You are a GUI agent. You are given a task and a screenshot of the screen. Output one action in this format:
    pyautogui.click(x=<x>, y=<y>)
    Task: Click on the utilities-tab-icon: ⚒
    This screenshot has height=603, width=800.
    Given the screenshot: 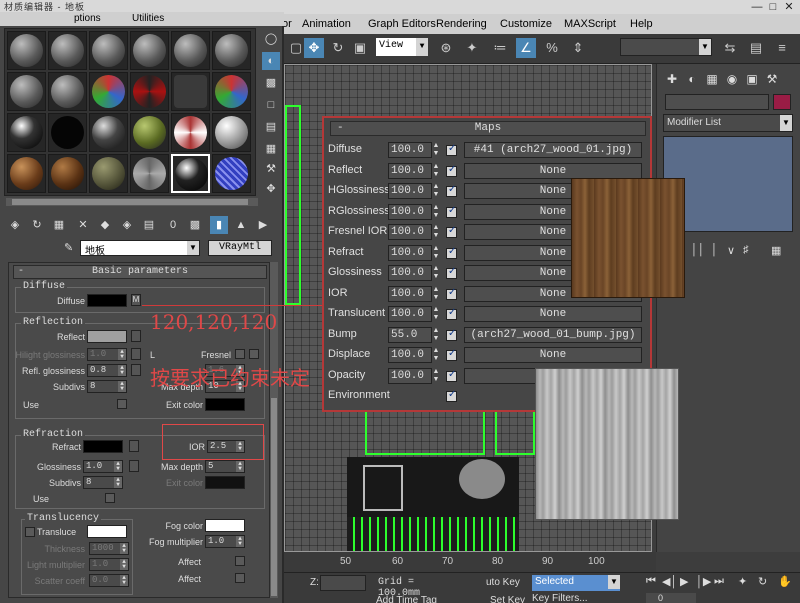 What is the action you would take?
    pyautogui.click(x=772, y=79)
    